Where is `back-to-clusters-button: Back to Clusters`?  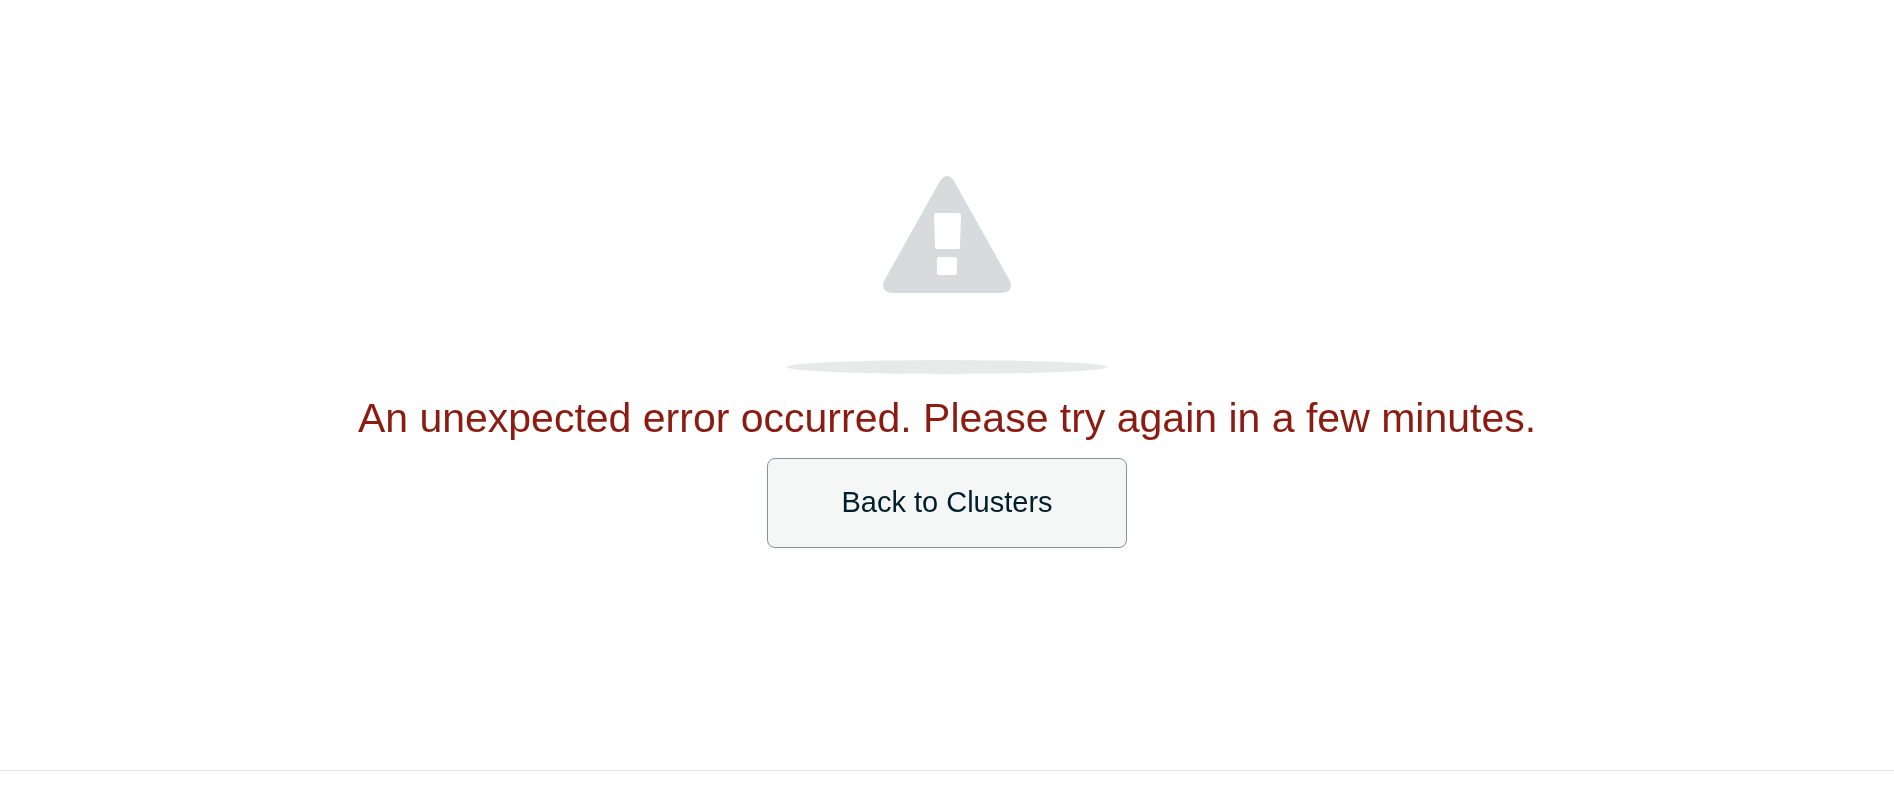 back-to-clusters-button: Back to Clusters is located at coordinates (947, 503).